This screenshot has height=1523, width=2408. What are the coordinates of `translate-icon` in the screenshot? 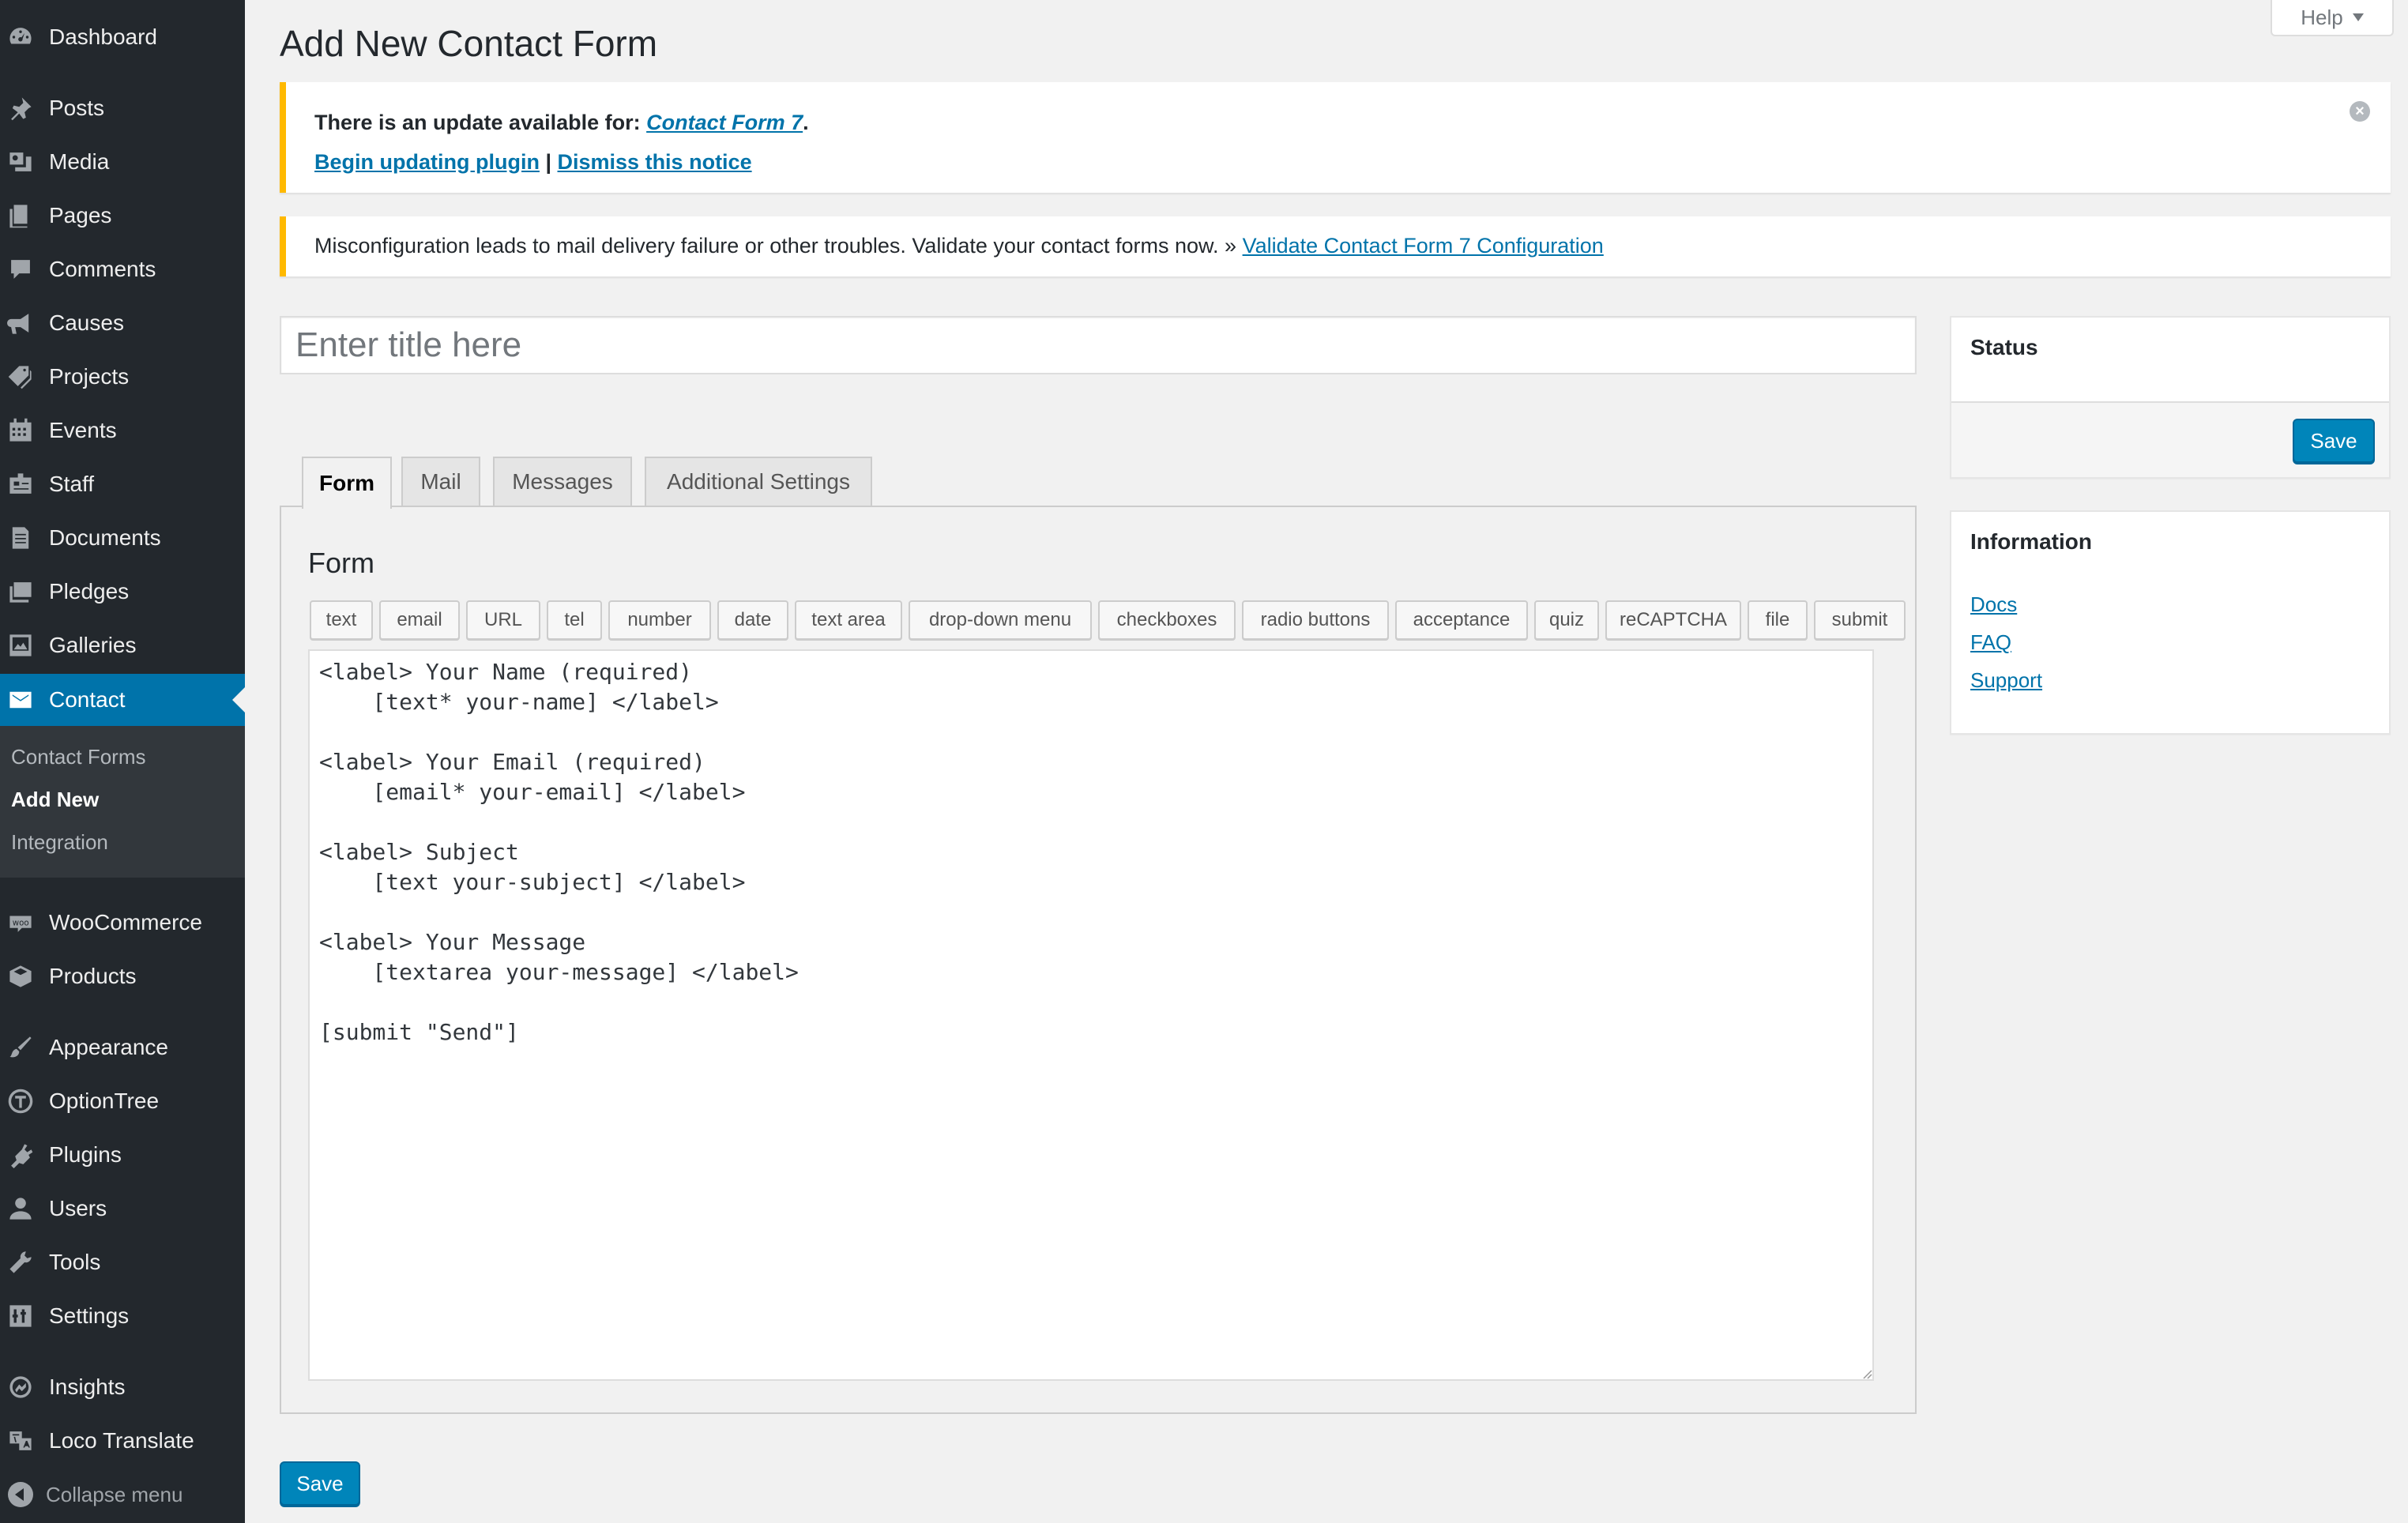 It's located at (20, 1441).